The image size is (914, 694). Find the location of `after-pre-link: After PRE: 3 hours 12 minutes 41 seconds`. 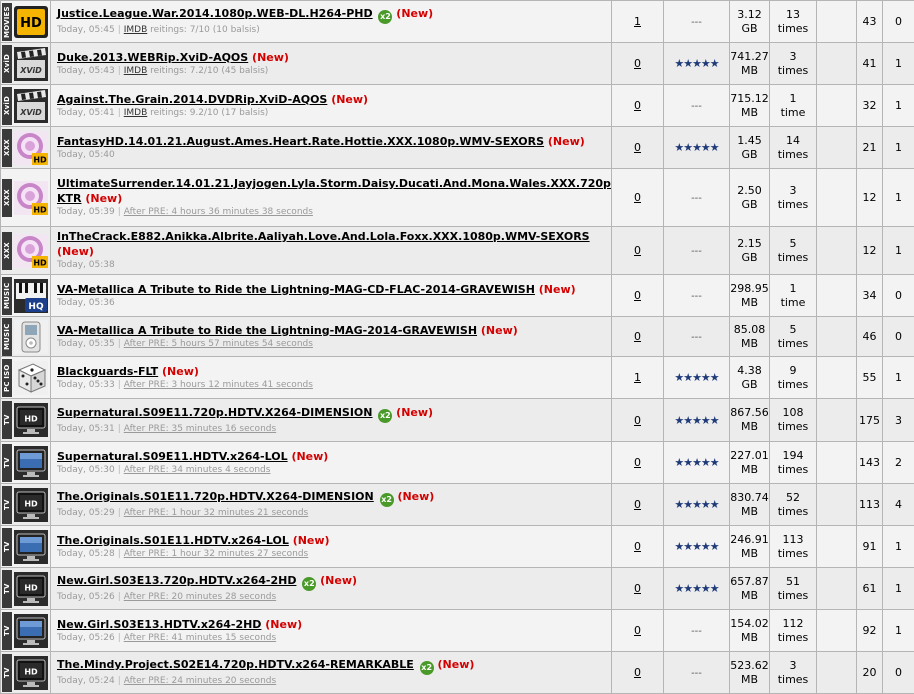

after-pre-link: After PRE: 3 hours 12 minutes 41 seconds is located at coordinates (218, 385).